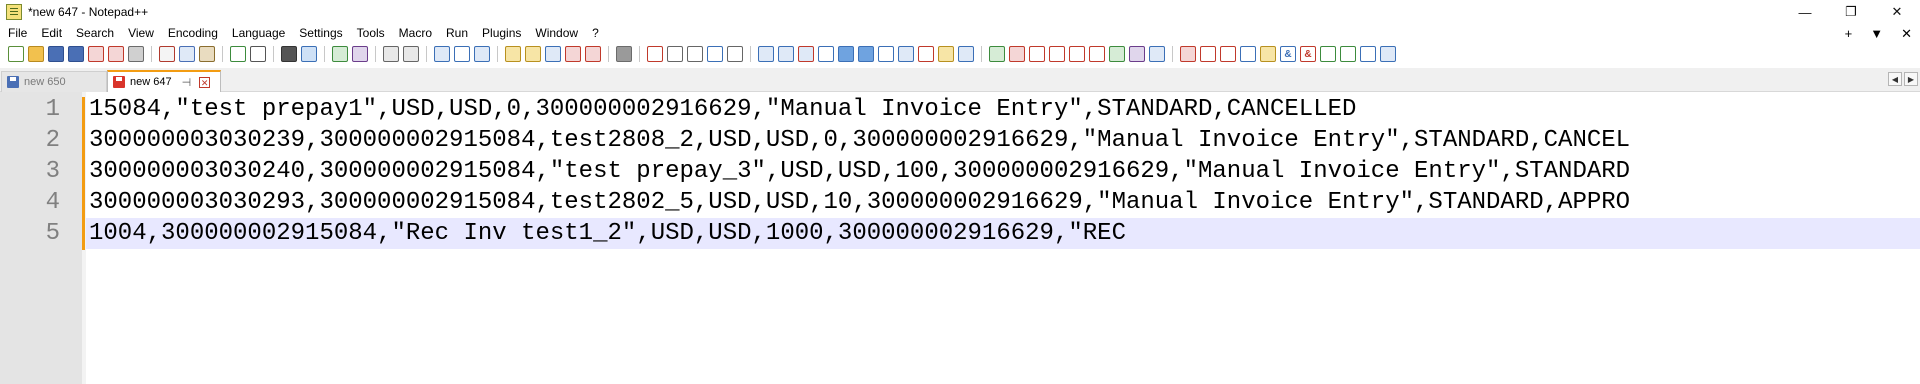 The height and width of the screenshot is (384, 1920). I want to click on menu-tools: Tools, so click(371, 33).